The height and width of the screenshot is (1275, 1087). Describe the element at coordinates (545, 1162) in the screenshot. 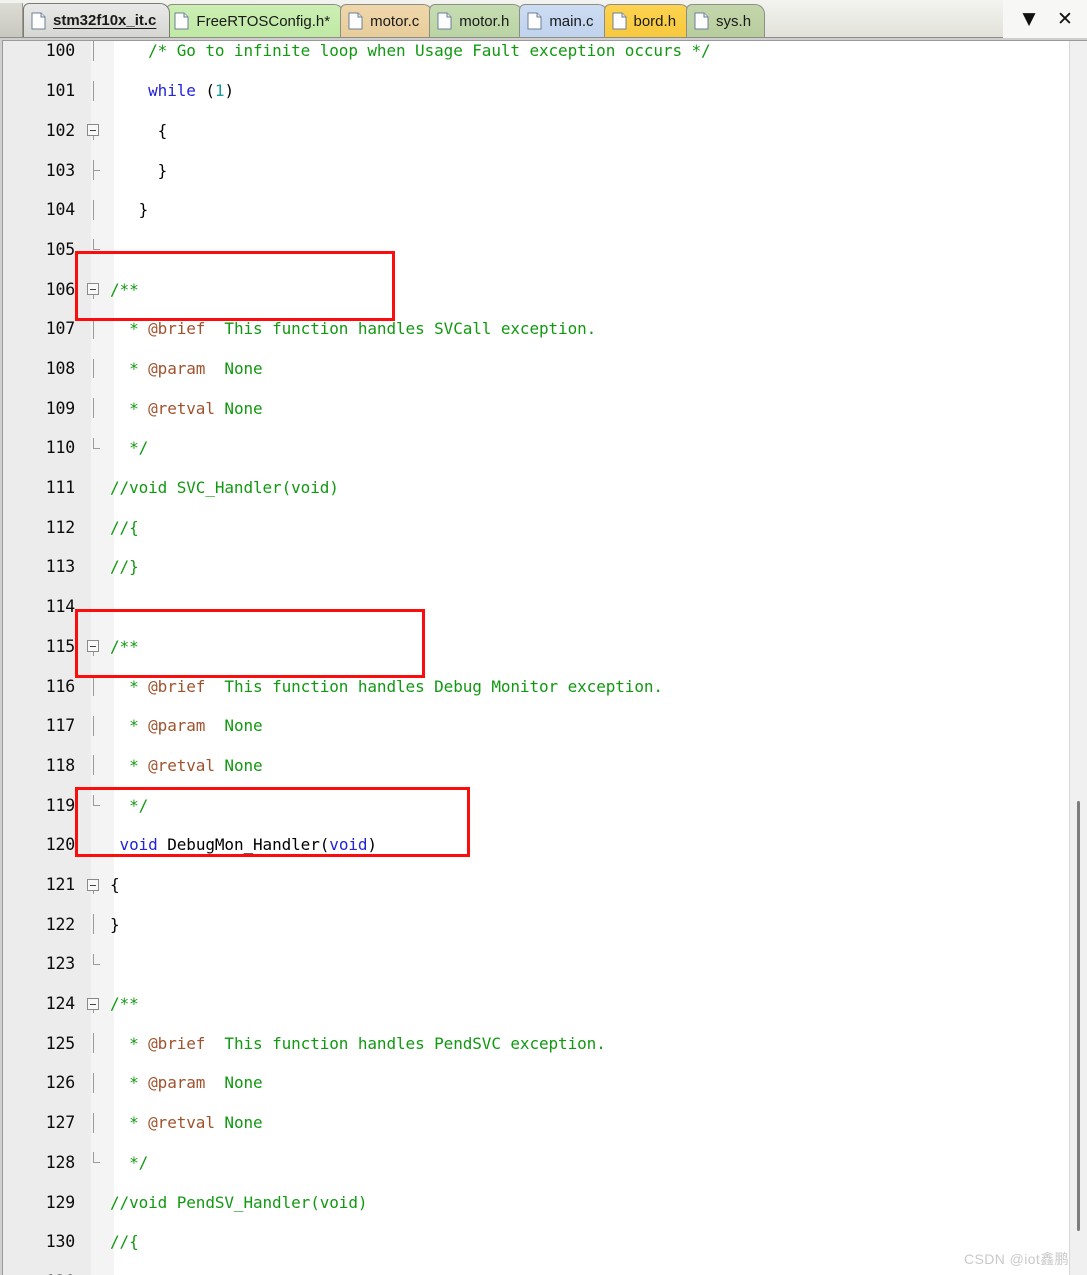

I see `code-line: 128 */` at that location.